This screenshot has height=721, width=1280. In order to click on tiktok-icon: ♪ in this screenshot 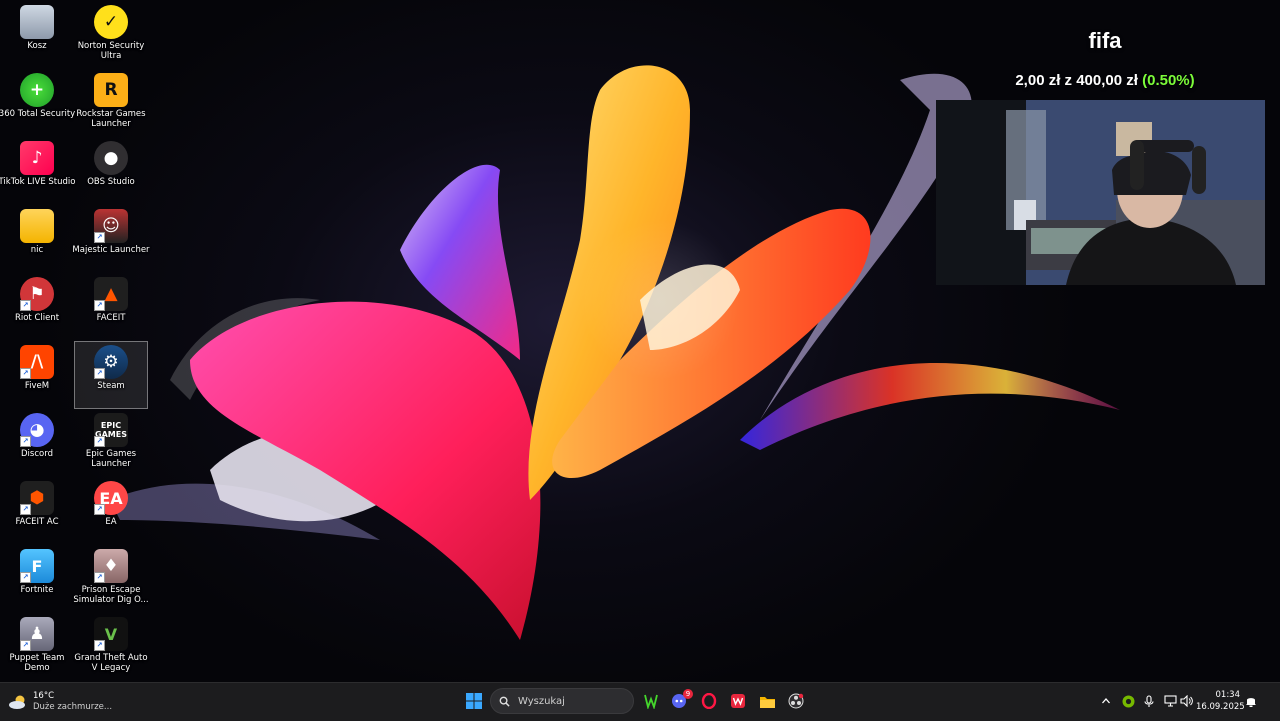, I will do `click(37, 158)`.